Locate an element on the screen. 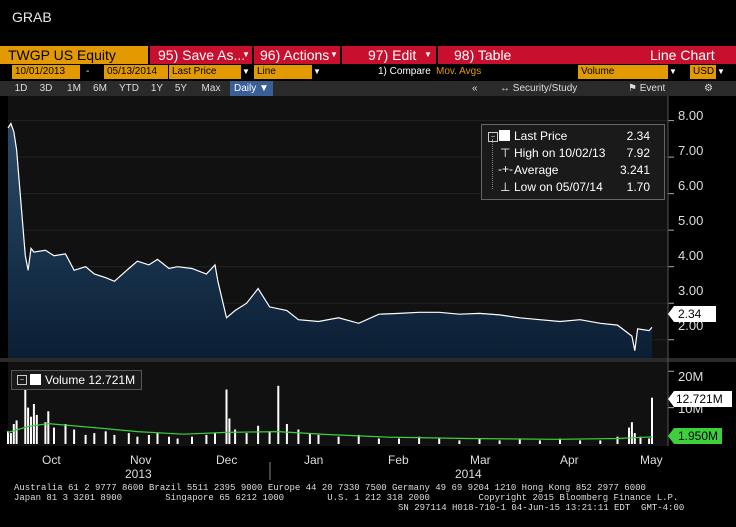 The width and height of the screenshot is (736, 527). high-value: 7.92 is located at coordinates (638, 153).